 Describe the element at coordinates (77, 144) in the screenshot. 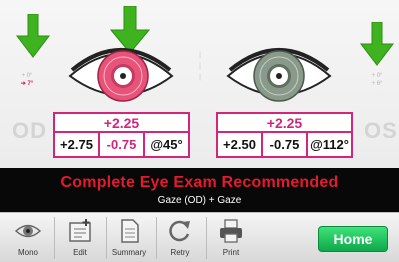

I see `od-sphere: +2.75` at that location.